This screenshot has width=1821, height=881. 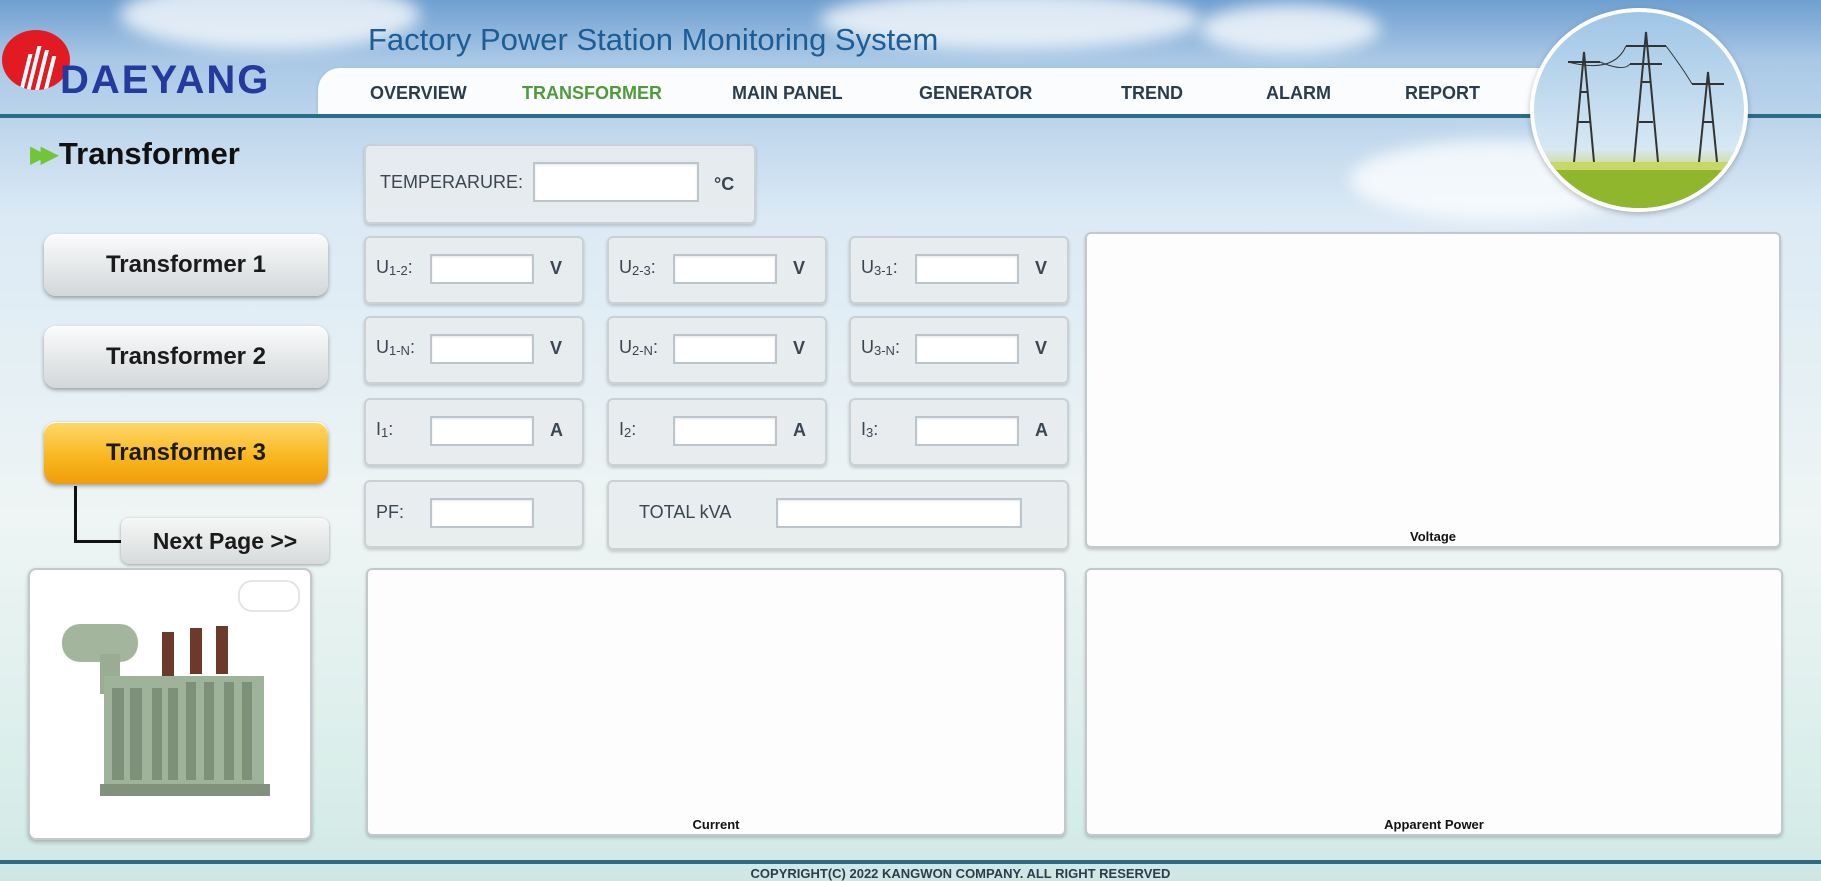 What do you see at coordinates (1434, 824) in the screenshot?
I see `apparent-power-chart-title: Apparent Power` at bounding box center [1434, 824].